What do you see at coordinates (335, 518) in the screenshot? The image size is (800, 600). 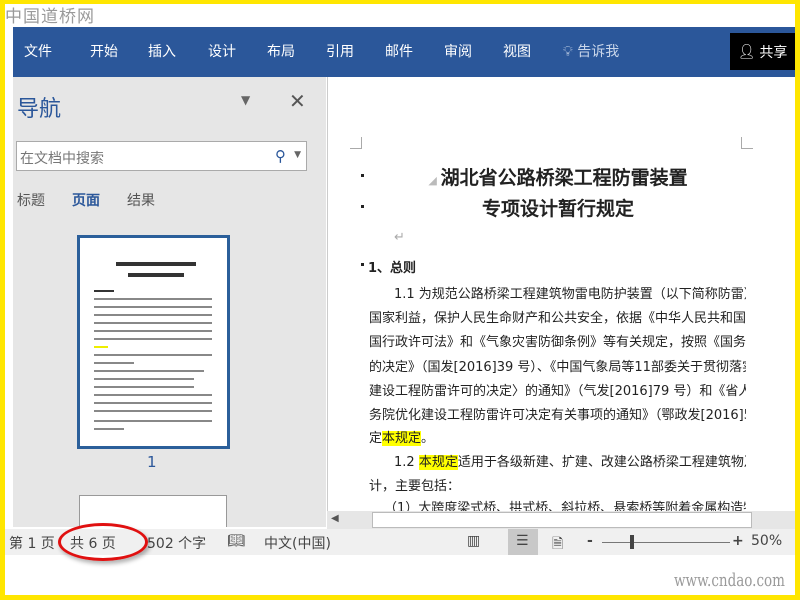 I see `scroll-left-icon: ◀` at bounding box center [335, 518].